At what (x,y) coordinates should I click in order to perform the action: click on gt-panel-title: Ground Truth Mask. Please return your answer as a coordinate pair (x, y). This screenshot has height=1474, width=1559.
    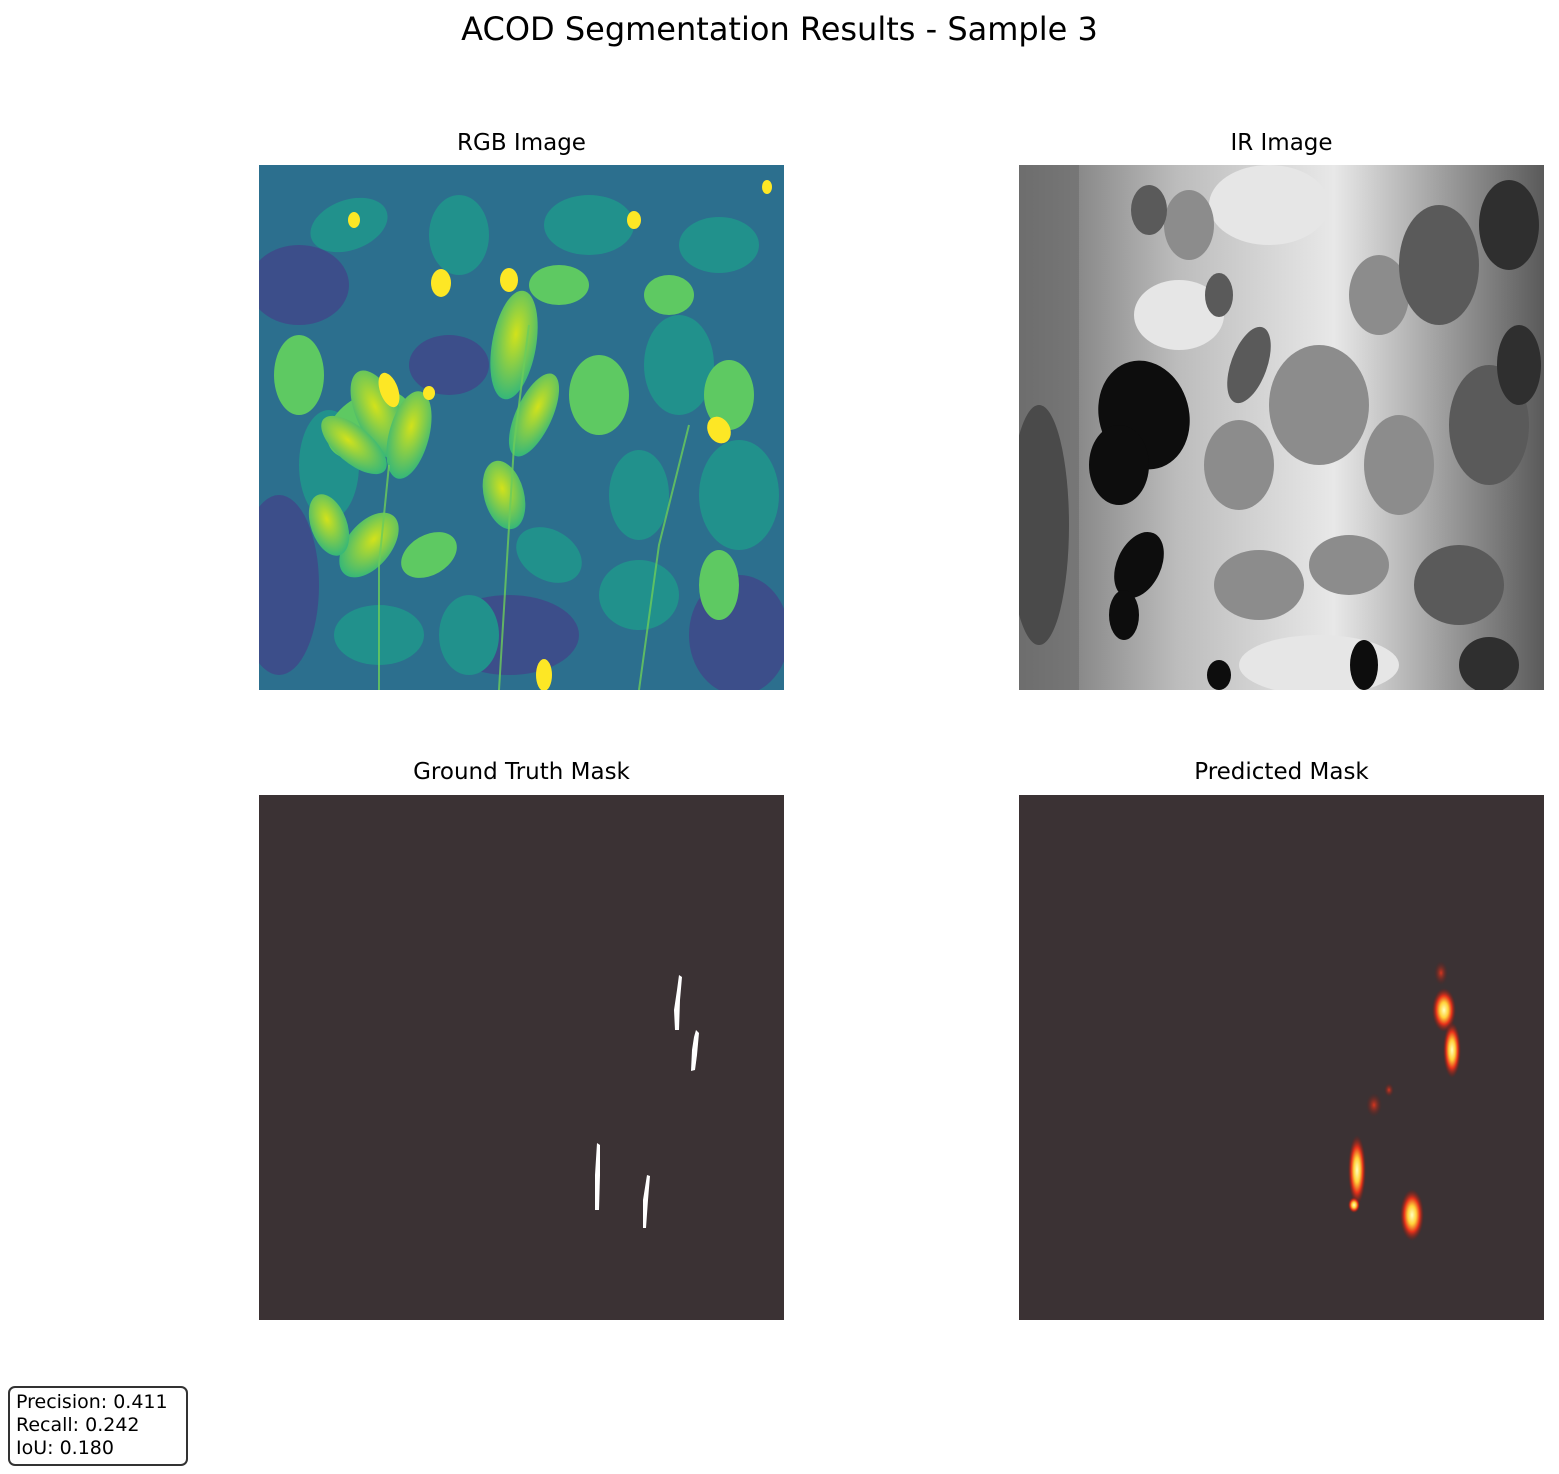
    Looking at the image, I should click on (521, 772).